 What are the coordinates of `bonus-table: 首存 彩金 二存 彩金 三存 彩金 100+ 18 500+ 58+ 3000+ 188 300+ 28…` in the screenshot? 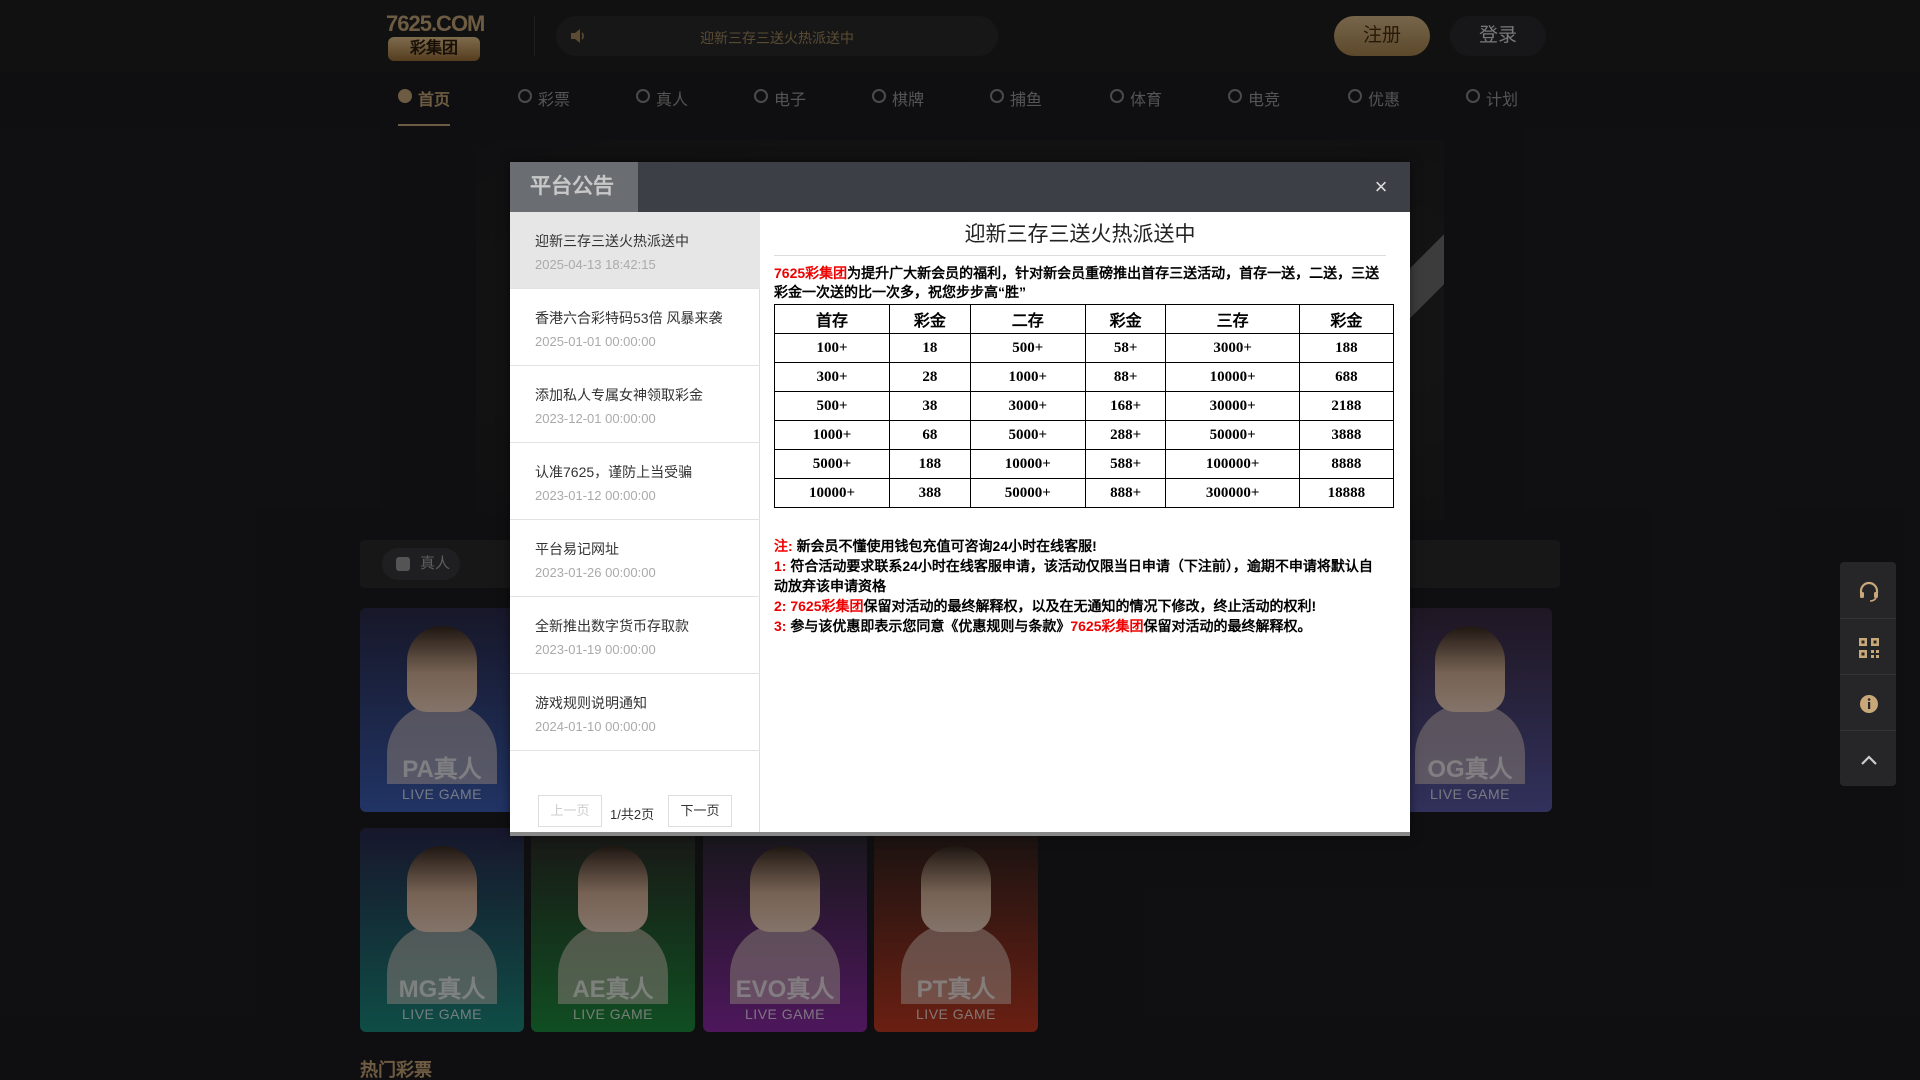 It's located at (1084, 406).